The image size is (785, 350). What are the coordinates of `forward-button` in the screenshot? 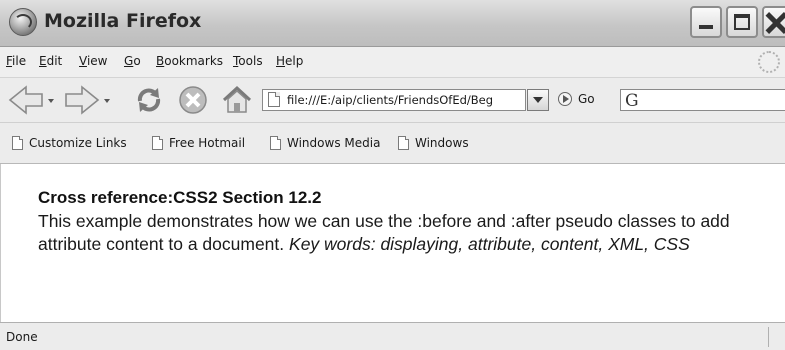 It's located at (87, 100).